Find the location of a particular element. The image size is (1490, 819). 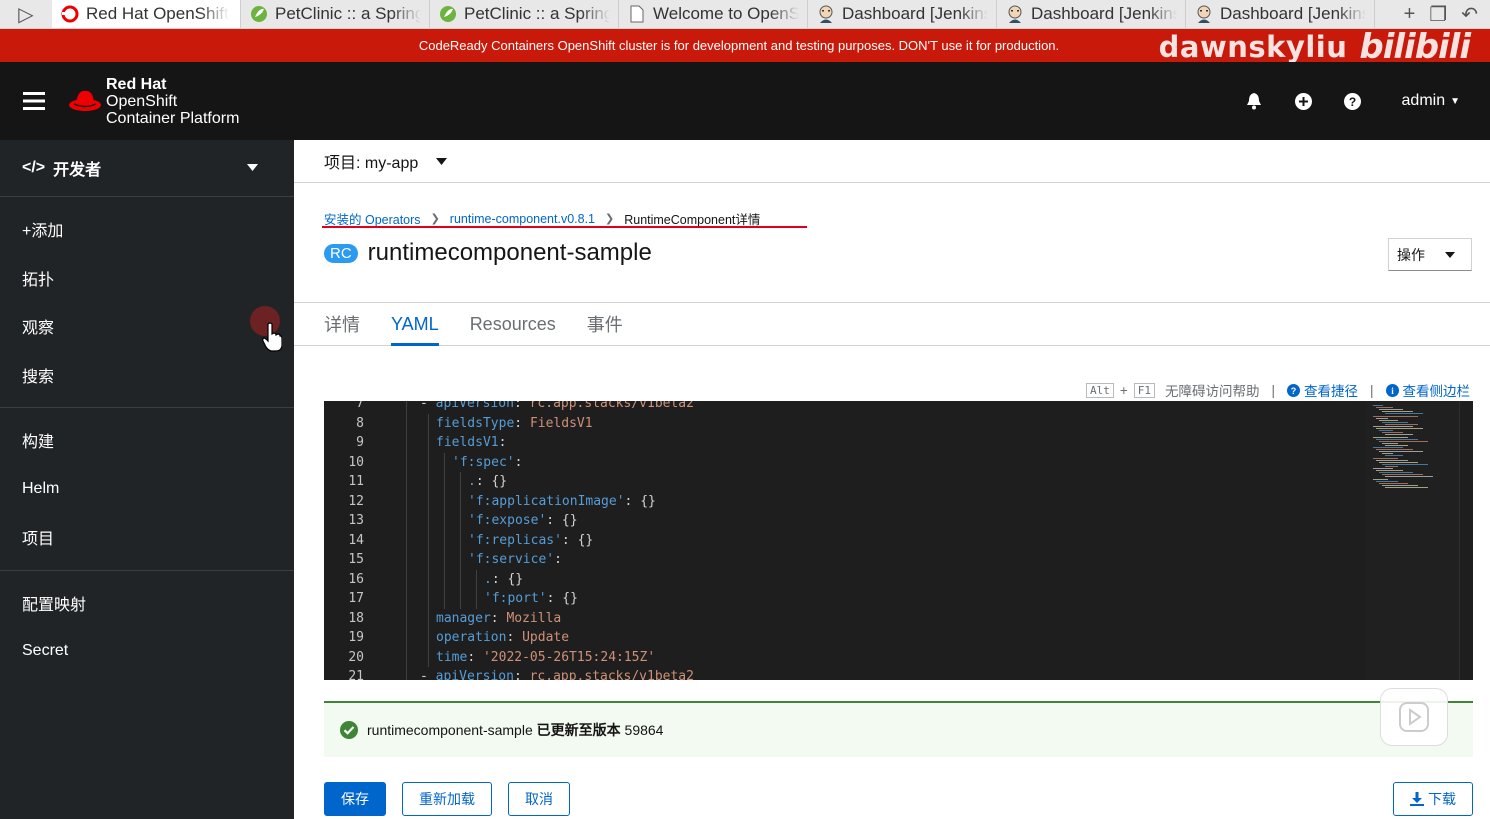

help-icon: ? is located at coordinates (1352, 101).